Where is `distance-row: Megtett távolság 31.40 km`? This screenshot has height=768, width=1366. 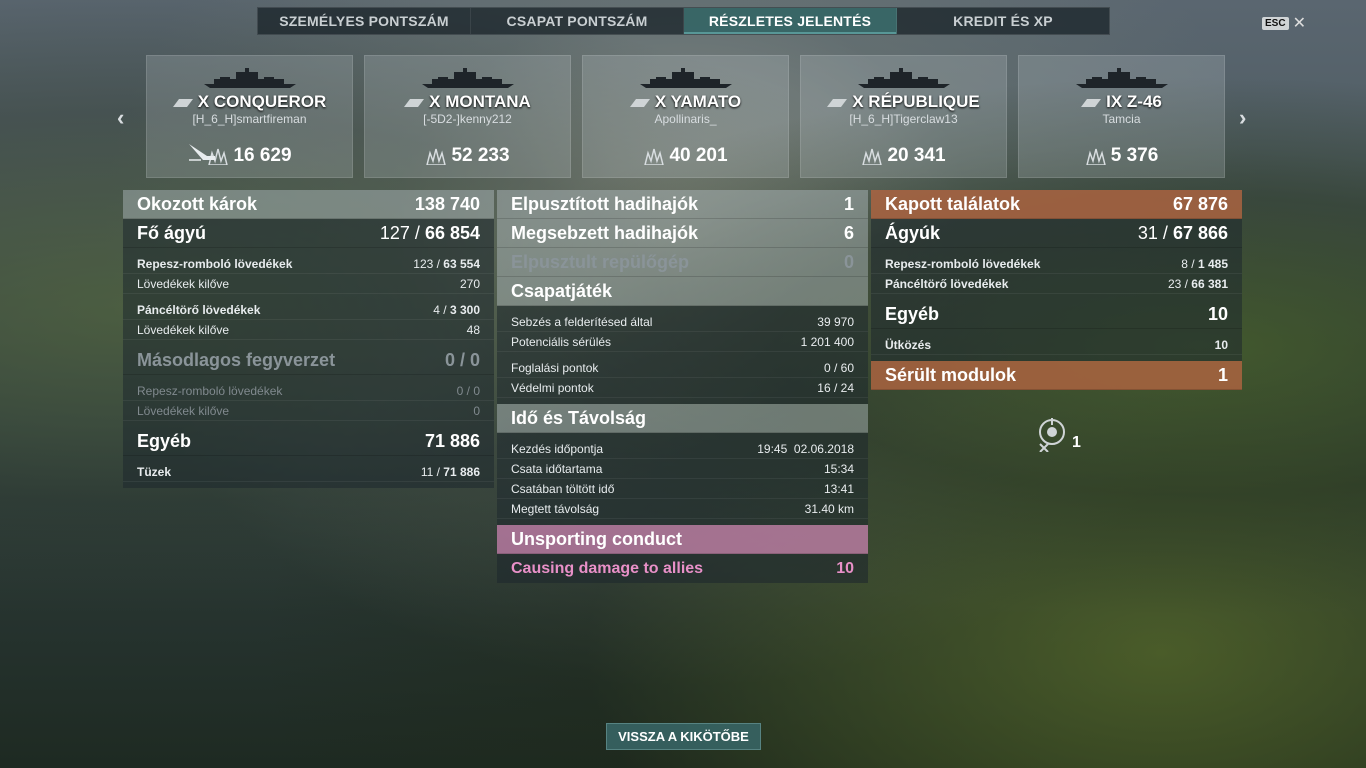
distance-row: Megtett távolság 31.40 km is located at coordinates (682, 509).